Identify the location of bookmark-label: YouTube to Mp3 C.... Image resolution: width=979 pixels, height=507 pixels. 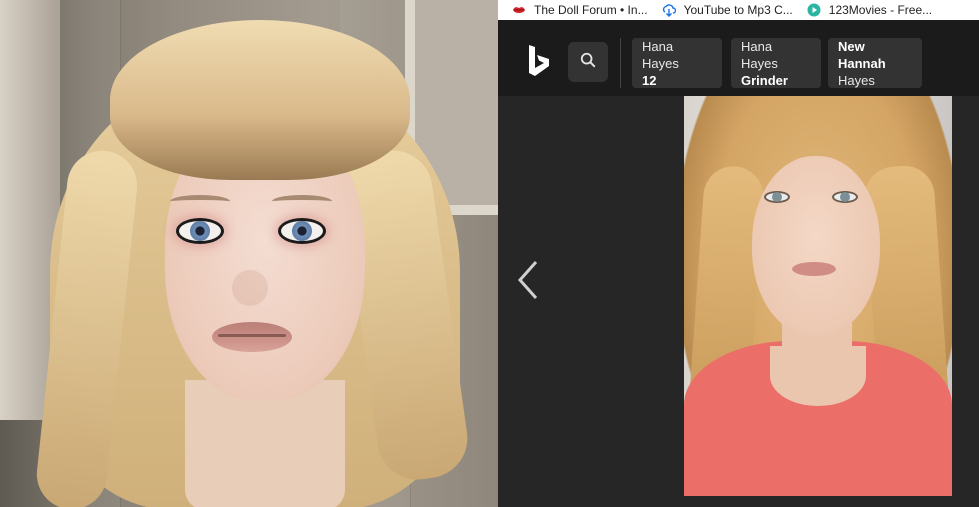
(738, 10).